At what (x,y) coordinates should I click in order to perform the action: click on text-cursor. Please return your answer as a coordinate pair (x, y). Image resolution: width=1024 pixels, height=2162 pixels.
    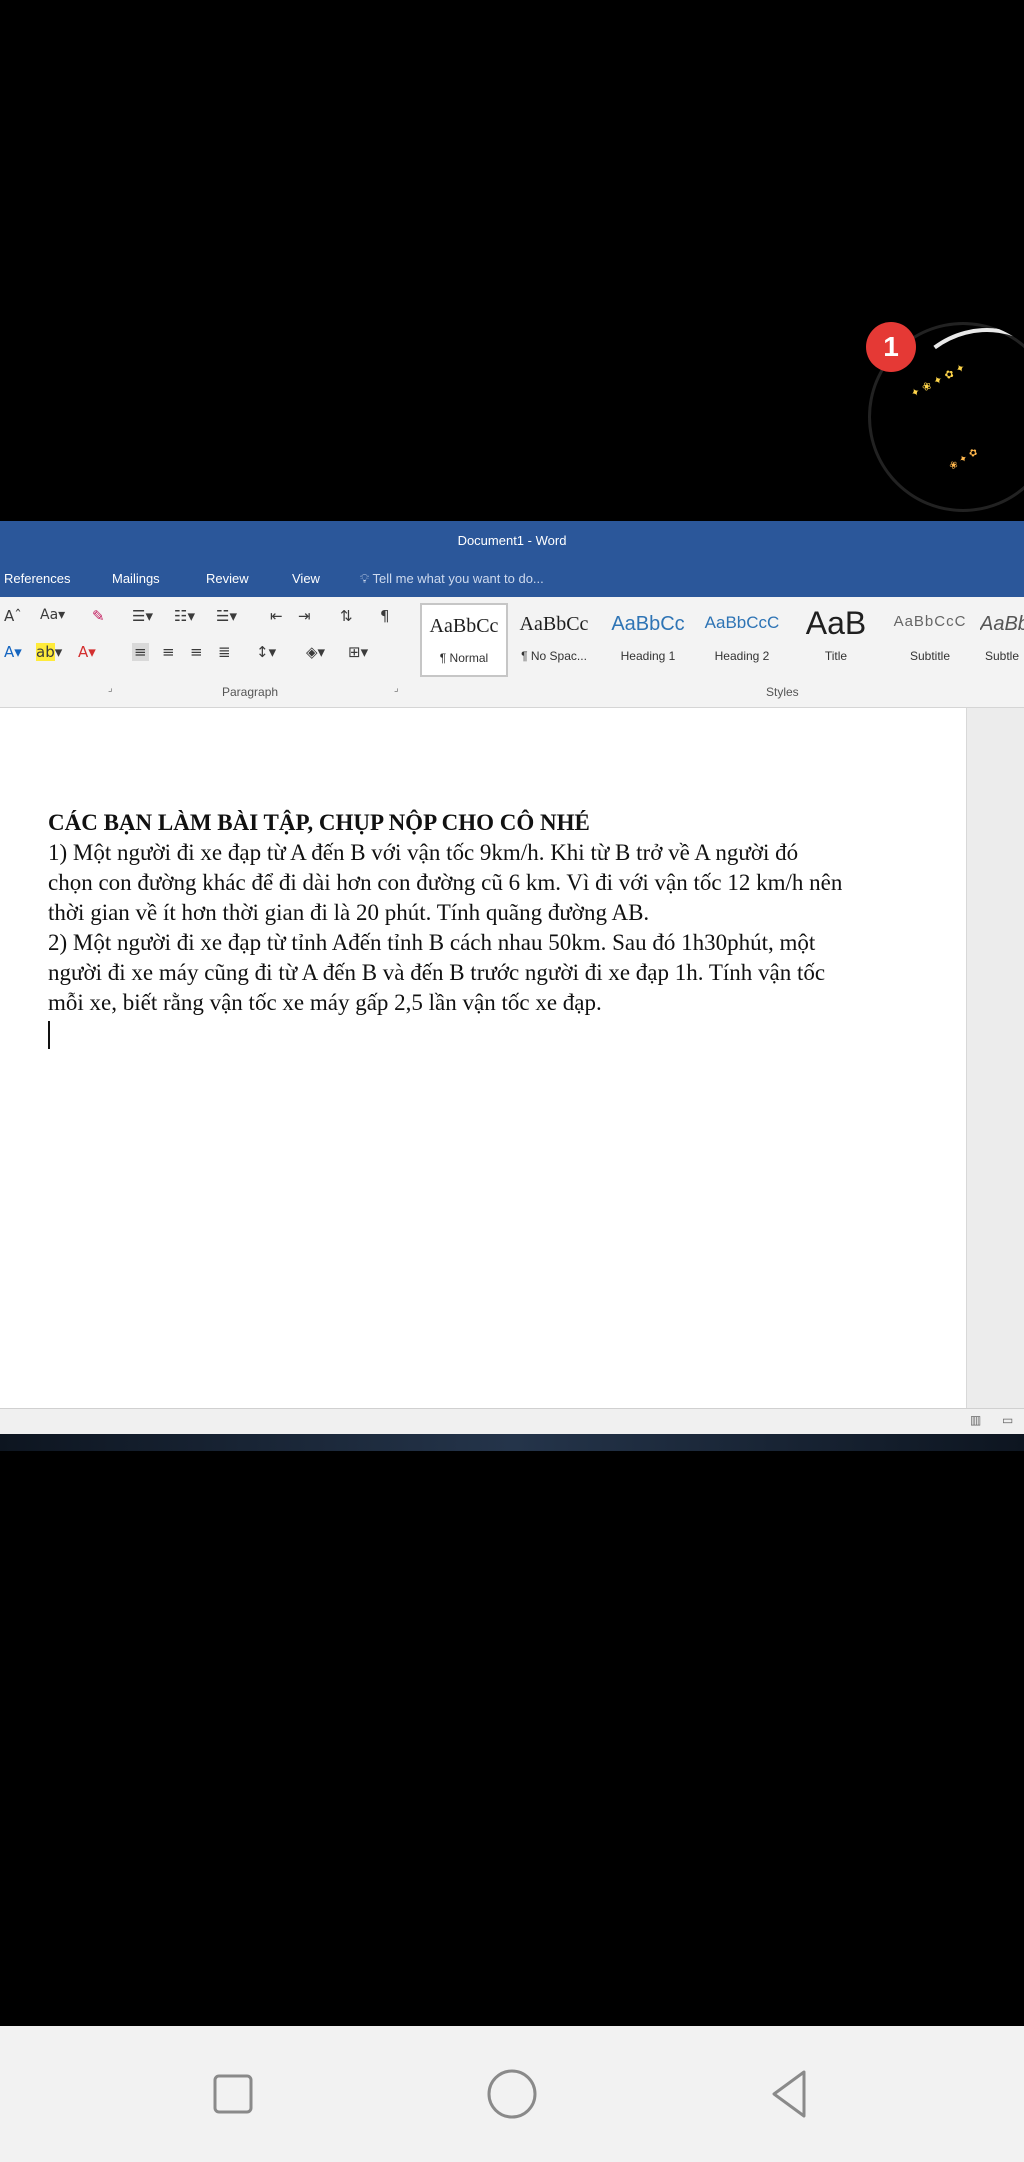
    Looking at the image, I should click on (49, 1034).